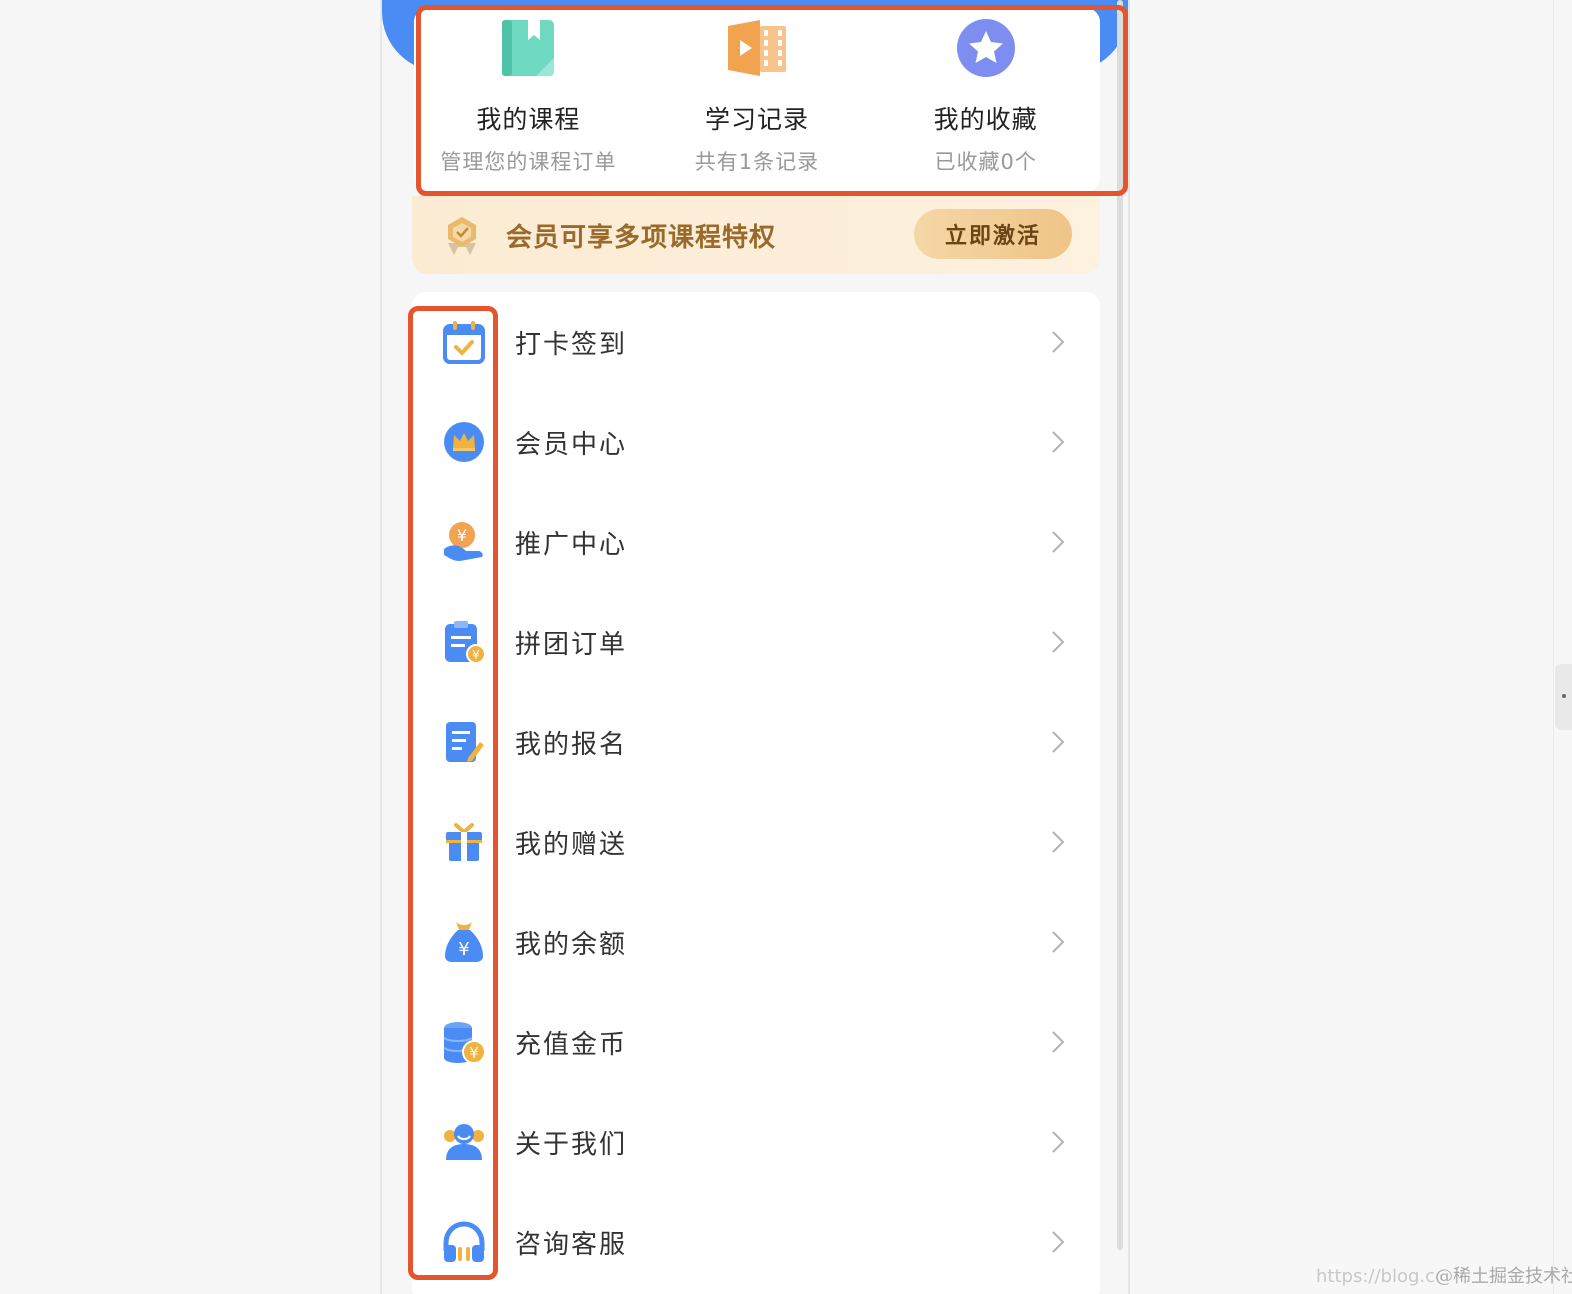  I want to click on quick-link-title: 学习记录, so click(756, 119).